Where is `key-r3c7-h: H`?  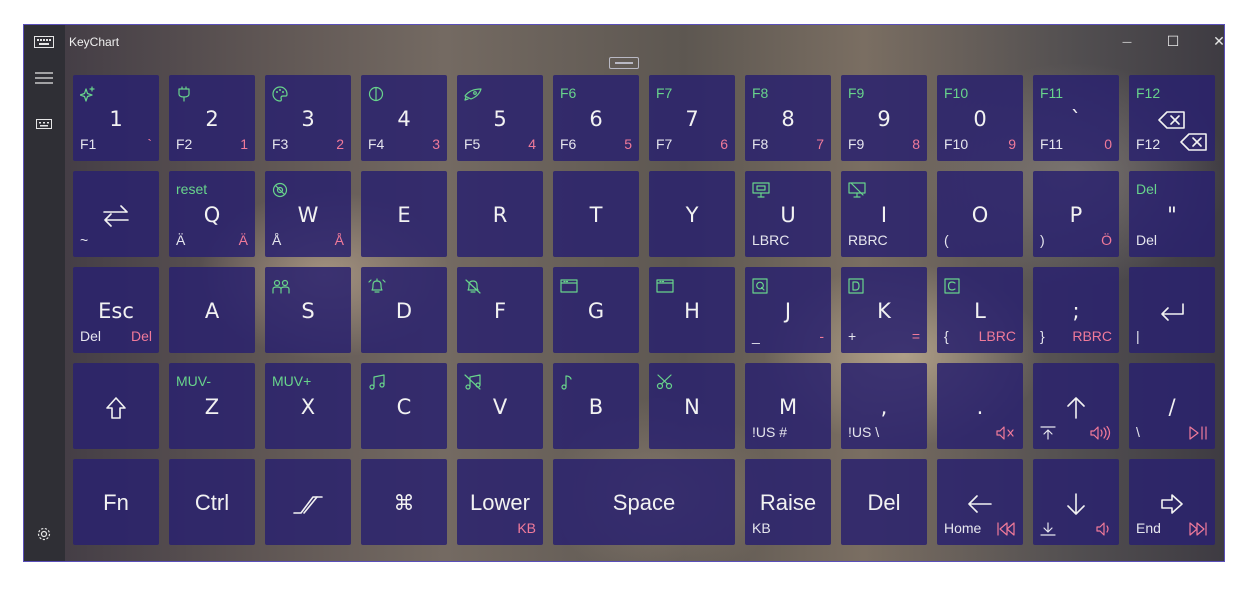 key-r3c7-h: H is located at coordinates (692, 310).